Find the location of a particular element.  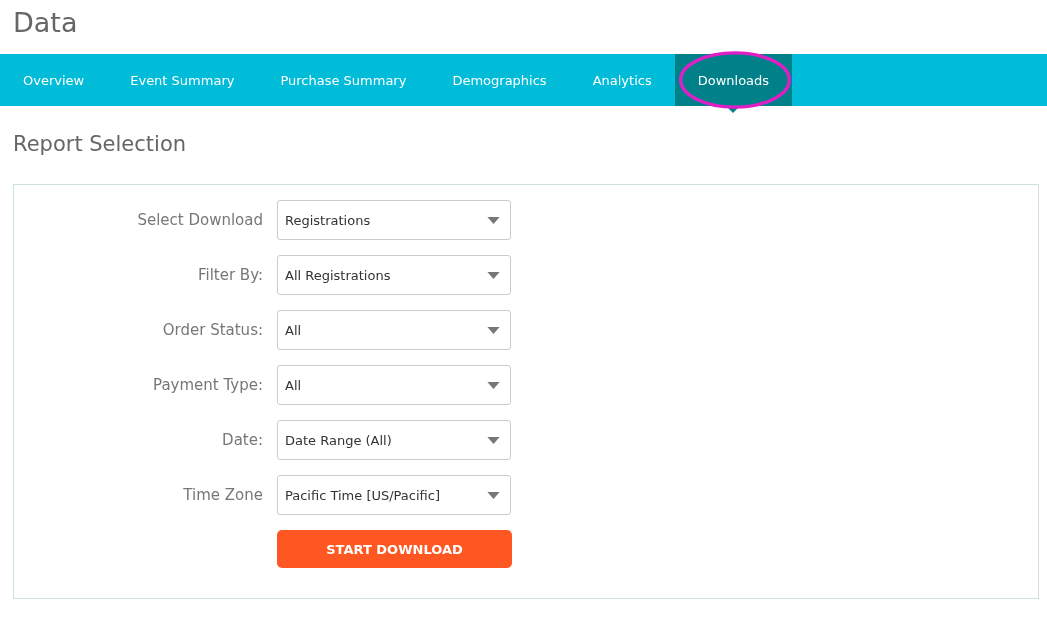

field-label: Payment Type: is located at coordinates (207, 385).